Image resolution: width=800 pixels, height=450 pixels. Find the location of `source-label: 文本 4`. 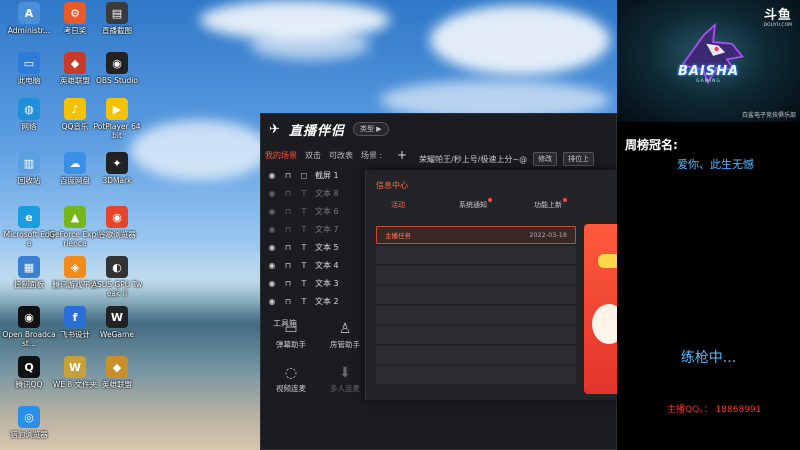

source-label: 文本 4 is located at coordinates (327, 265).